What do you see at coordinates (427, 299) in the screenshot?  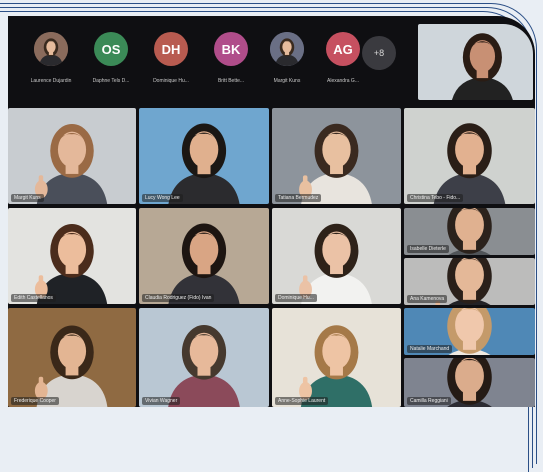 I see `participant-name-label: Ana Kamenova` at bounding box center [427, 299].